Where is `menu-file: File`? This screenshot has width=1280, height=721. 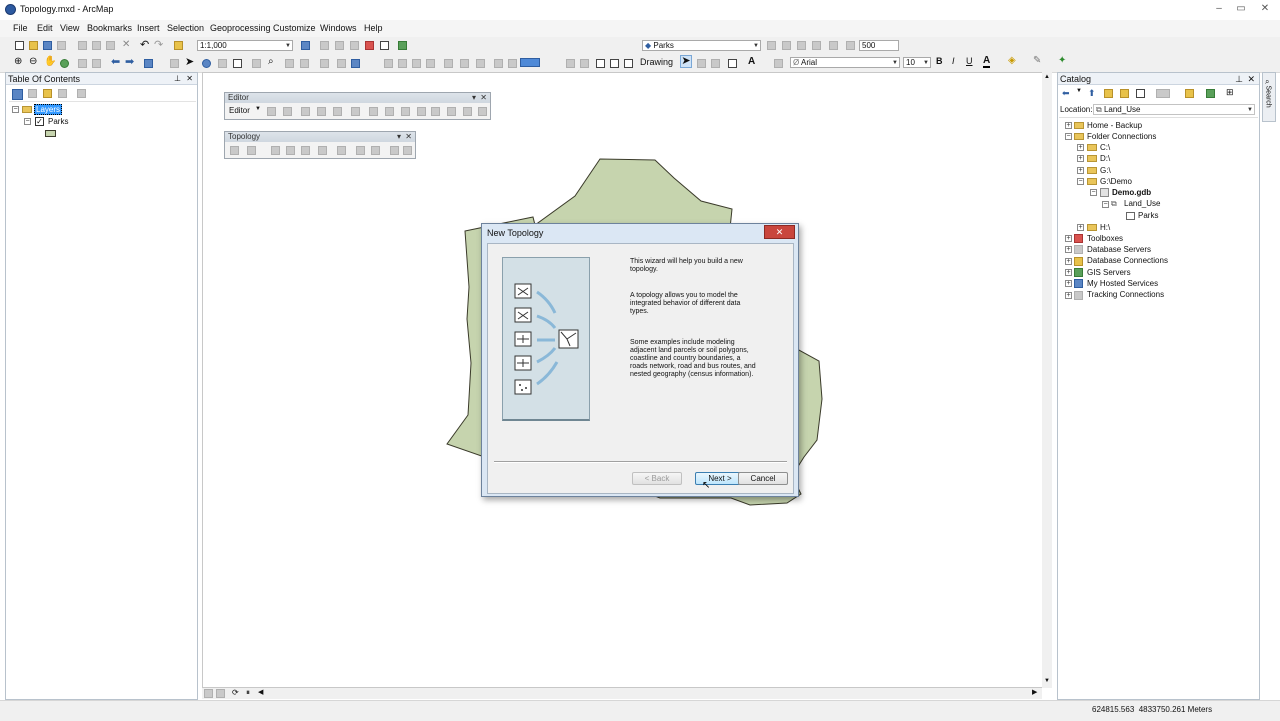
menu-file: File is located at coordinates (20, 28).